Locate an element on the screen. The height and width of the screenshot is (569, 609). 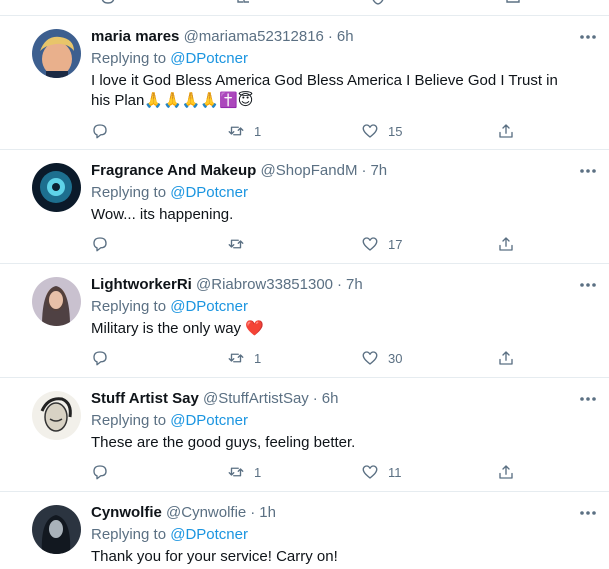
tweet-text: These are the good guys, feeling better. is located at coordinates (223, 442).